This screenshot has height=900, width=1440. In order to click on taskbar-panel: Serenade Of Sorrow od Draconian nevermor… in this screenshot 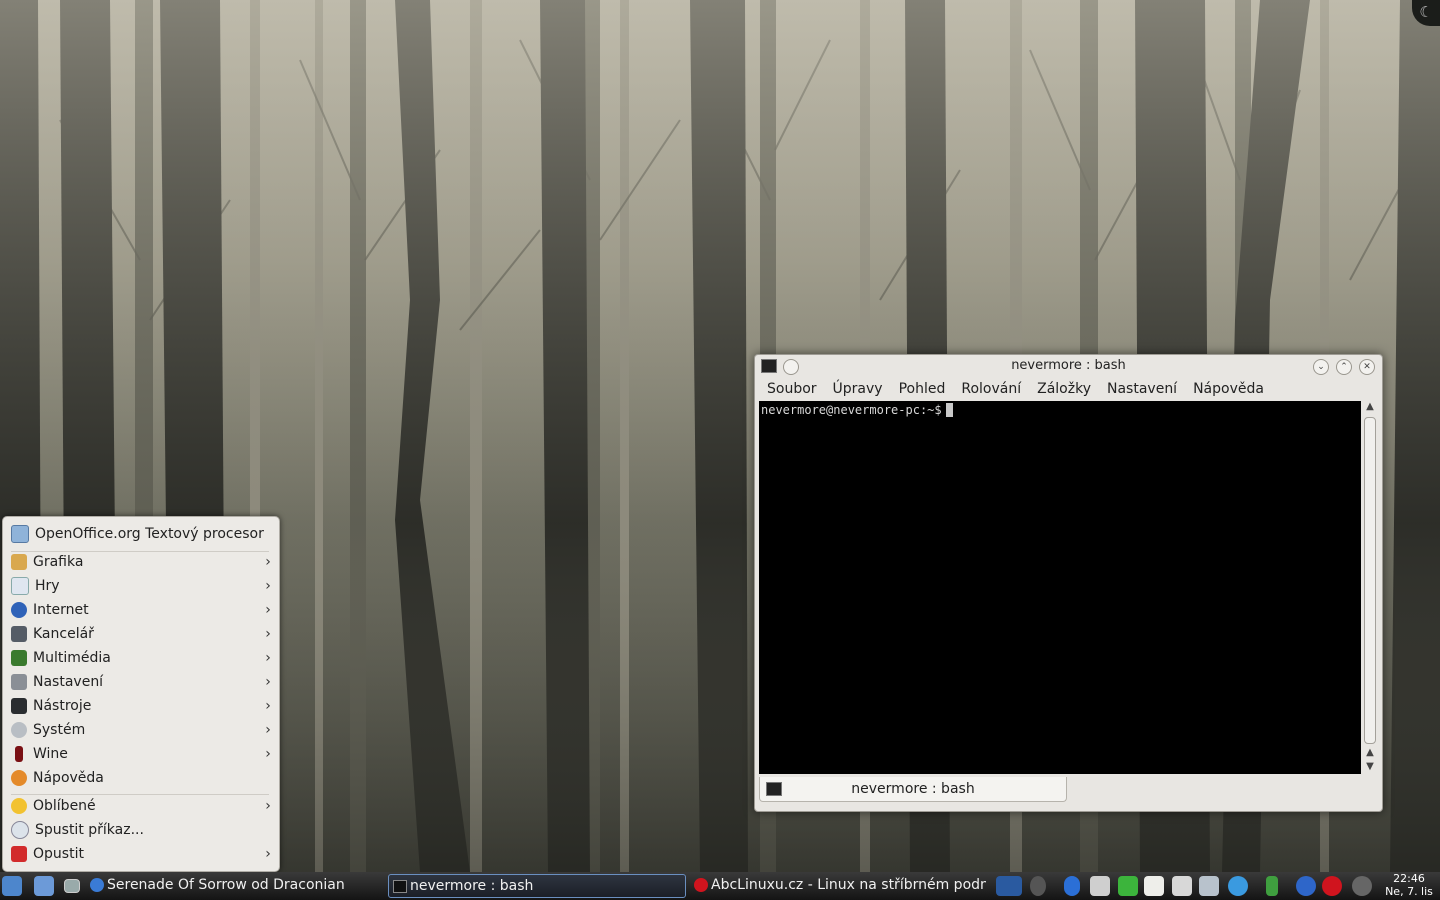, I will do `click(720, 886)`.